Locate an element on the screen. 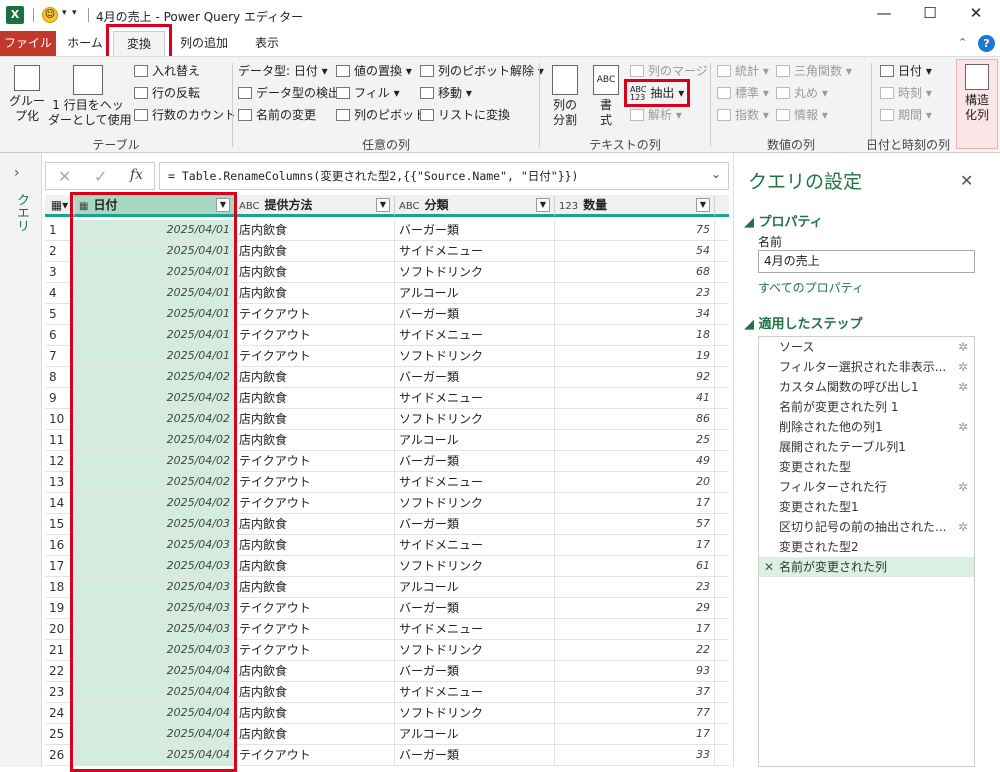 This screenshot has width=1000, height=772. column-header-category: ABC 分類 ▼ is located at coordinates (475, 206).